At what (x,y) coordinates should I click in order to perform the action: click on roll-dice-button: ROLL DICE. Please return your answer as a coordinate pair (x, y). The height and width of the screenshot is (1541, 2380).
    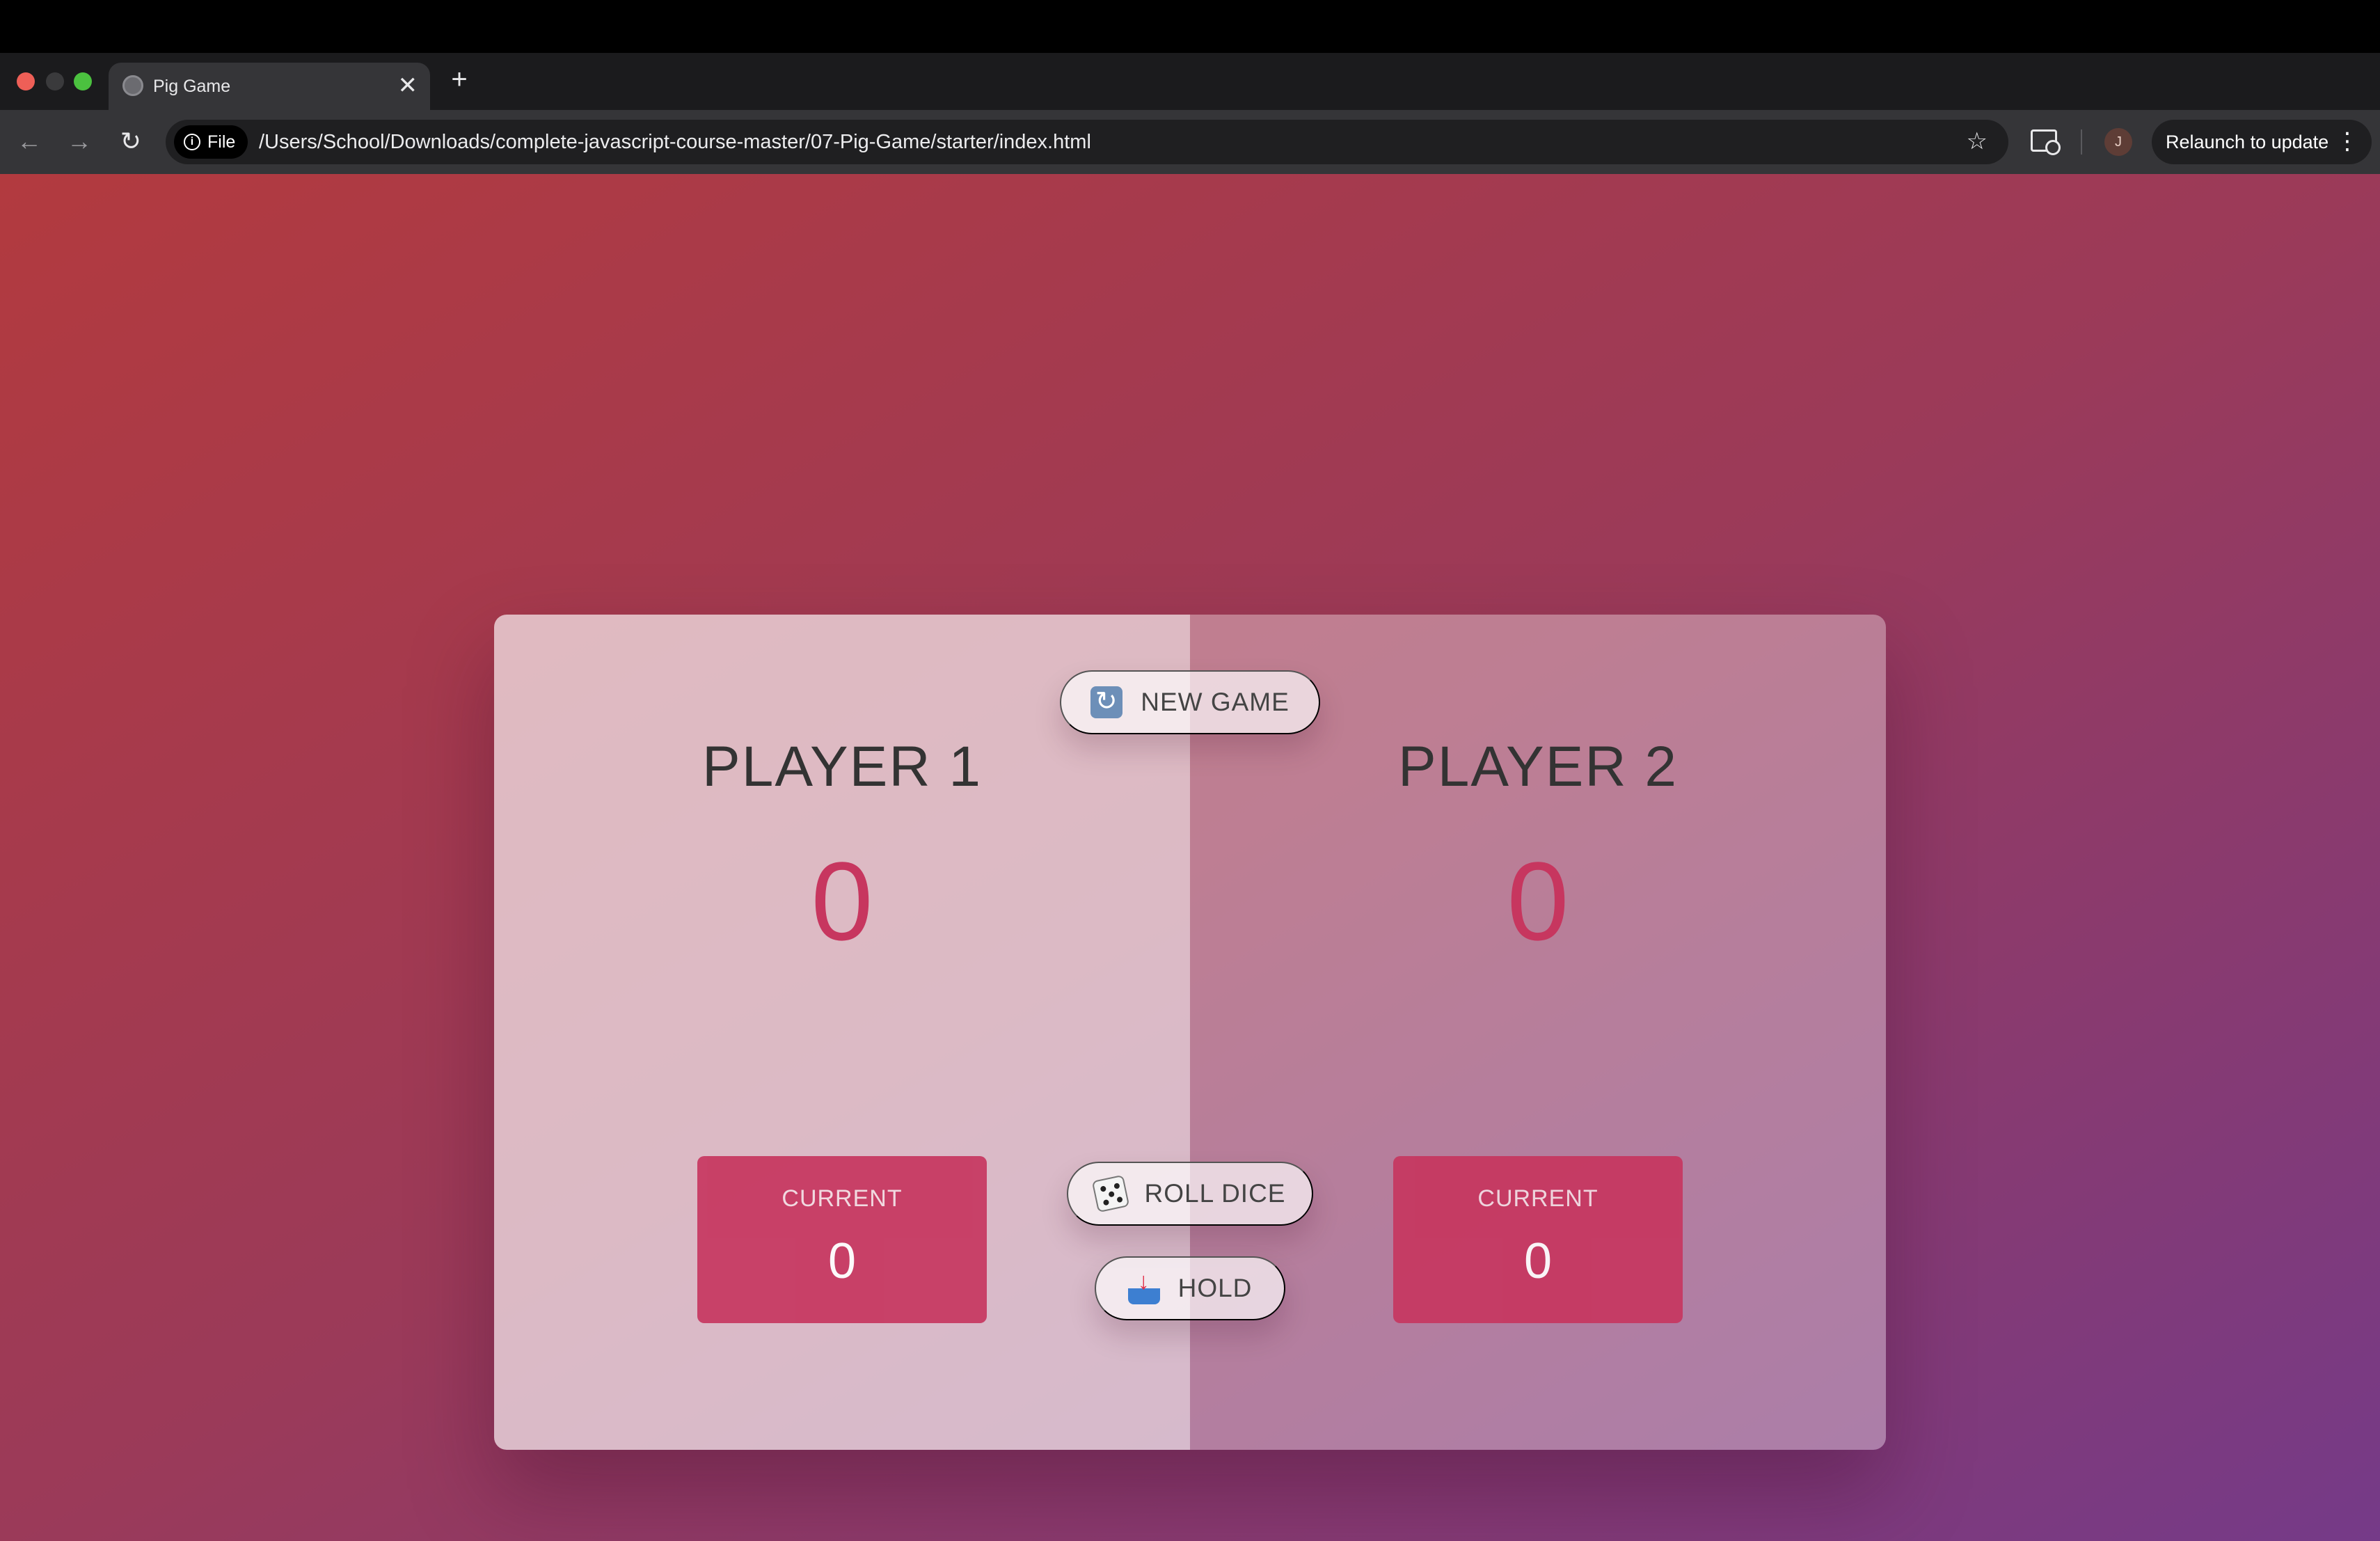
    Looking at the image, I should click on (1190, 1194).